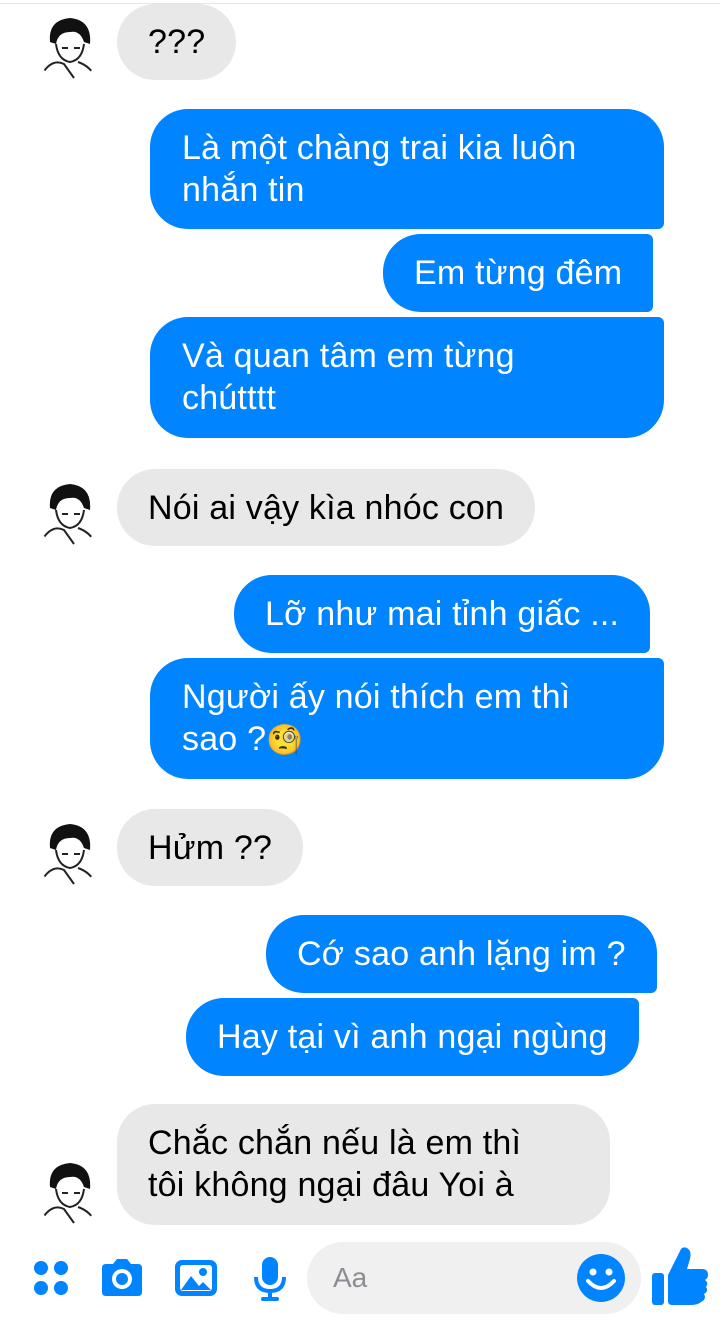  I want to click on message-text: Cớ sao anh lặng im ?, so click(461, 954).